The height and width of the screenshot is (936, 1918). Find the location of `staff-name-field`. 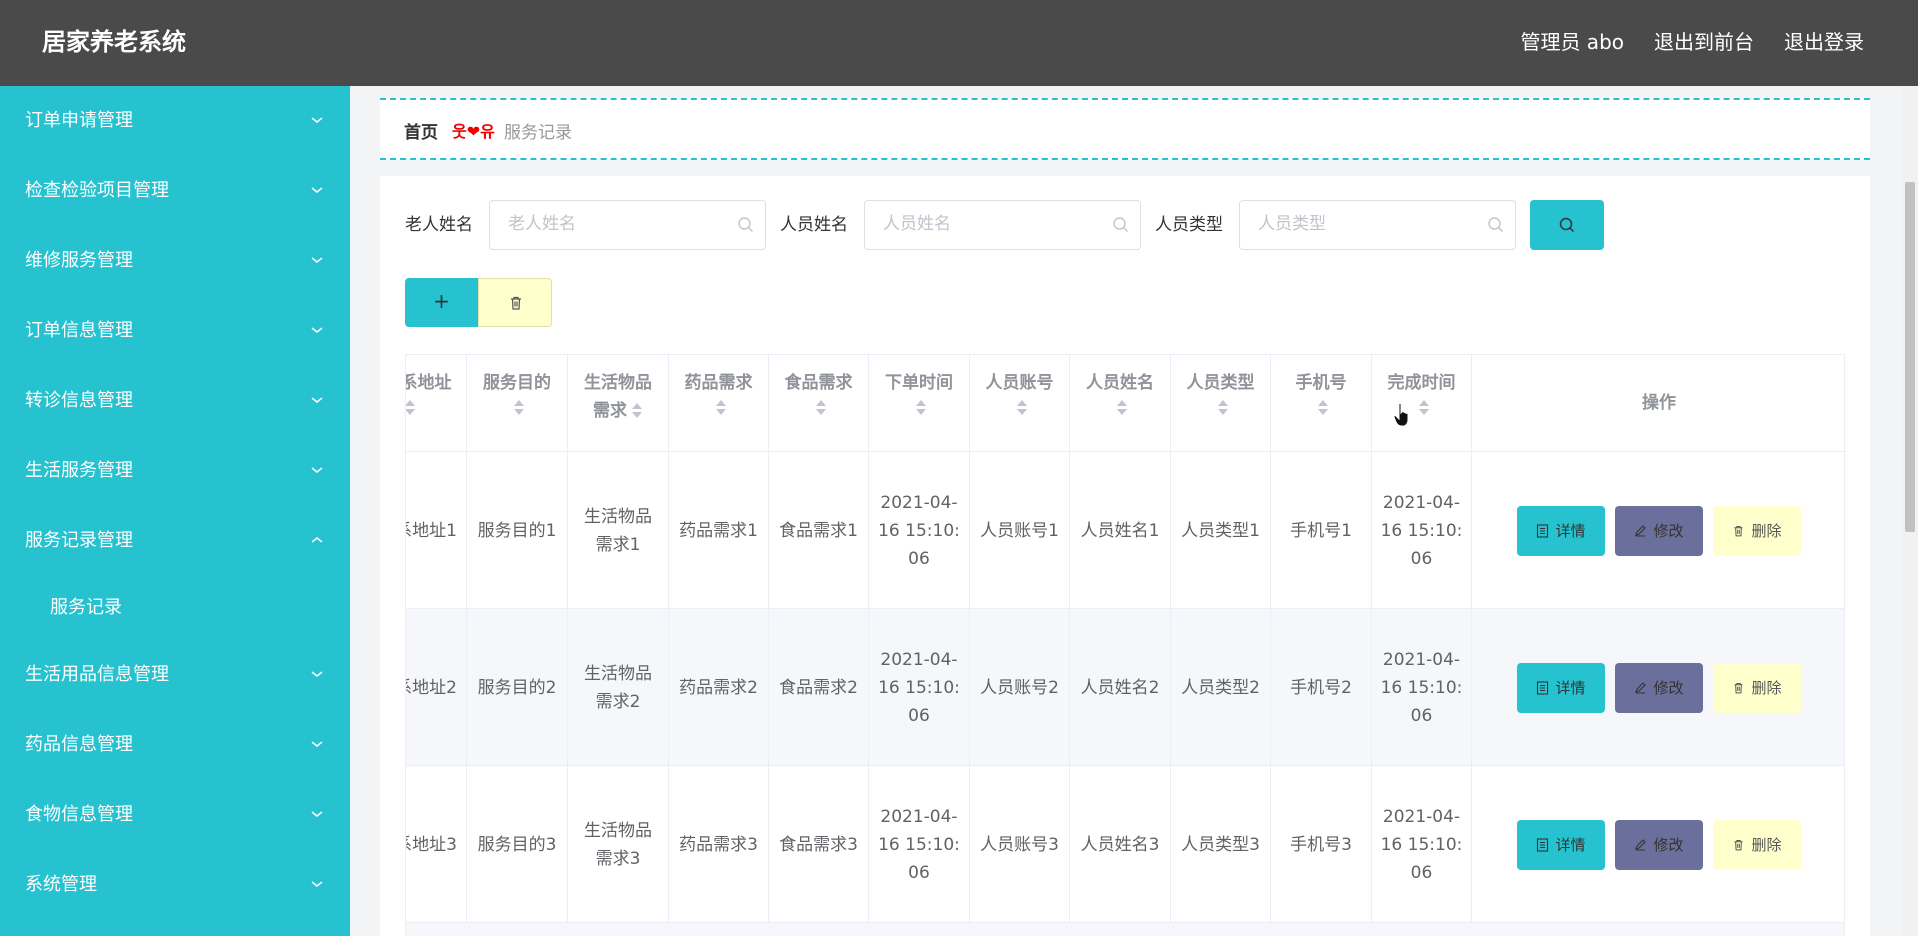

staff-name-field is located at coordinates (1002, 225).